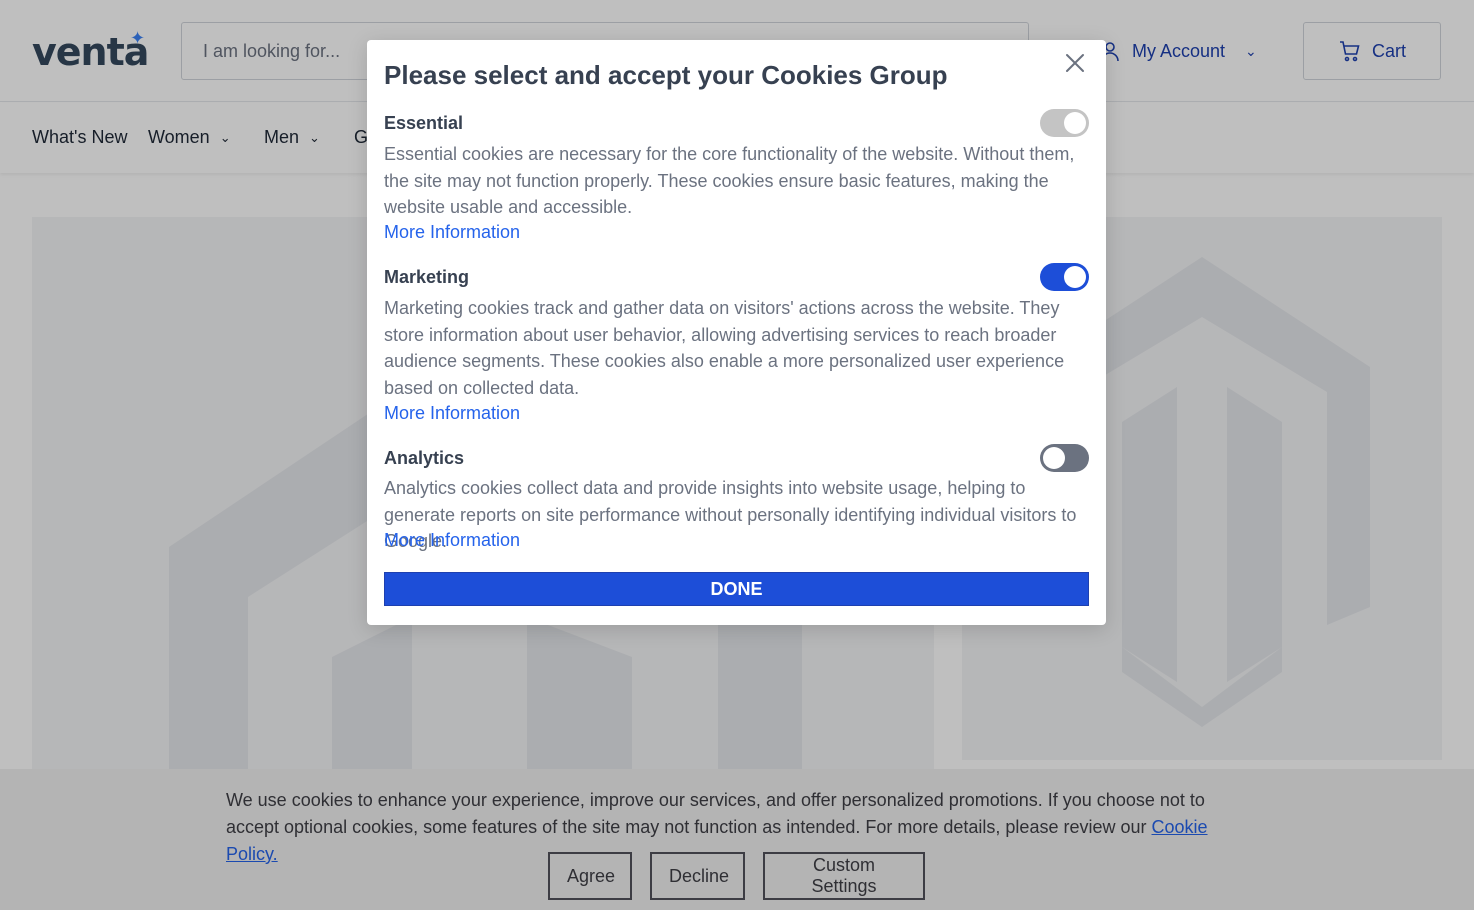  I want to click on more-information-link-analytics: More Information, so click(452, 540).